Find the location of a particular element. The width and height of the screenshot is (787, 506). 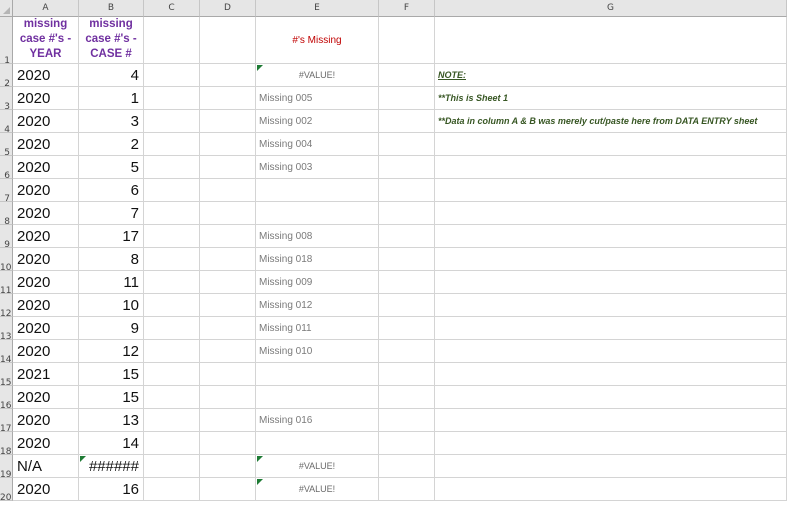

cell-a11: 2020 is located at coordinates (46, 282).